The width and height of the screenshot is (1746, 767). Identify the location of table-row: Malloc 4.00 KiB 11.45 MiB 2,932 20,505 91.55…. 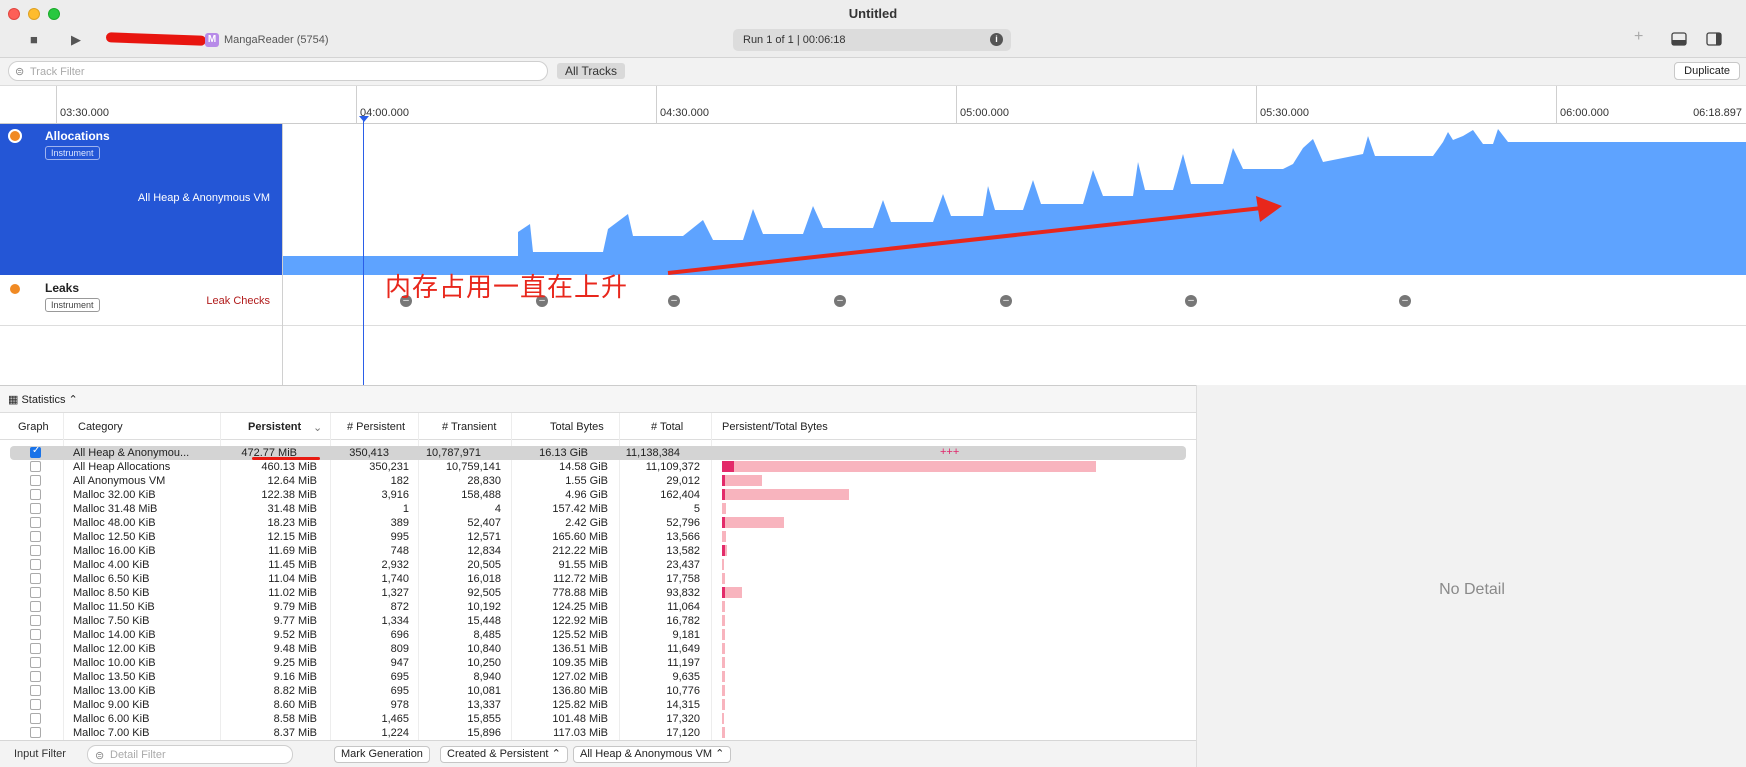
(598, 565).